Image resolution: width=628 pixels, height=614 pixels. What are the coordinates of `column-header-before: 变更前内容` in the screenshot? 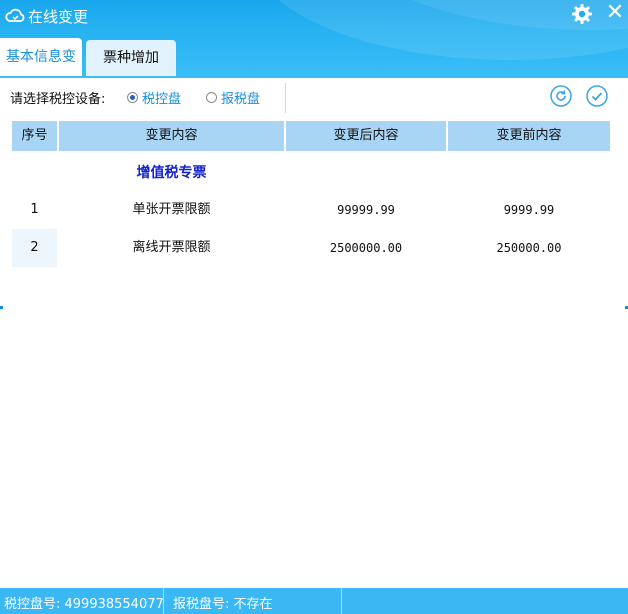 It's located at (529, 136).